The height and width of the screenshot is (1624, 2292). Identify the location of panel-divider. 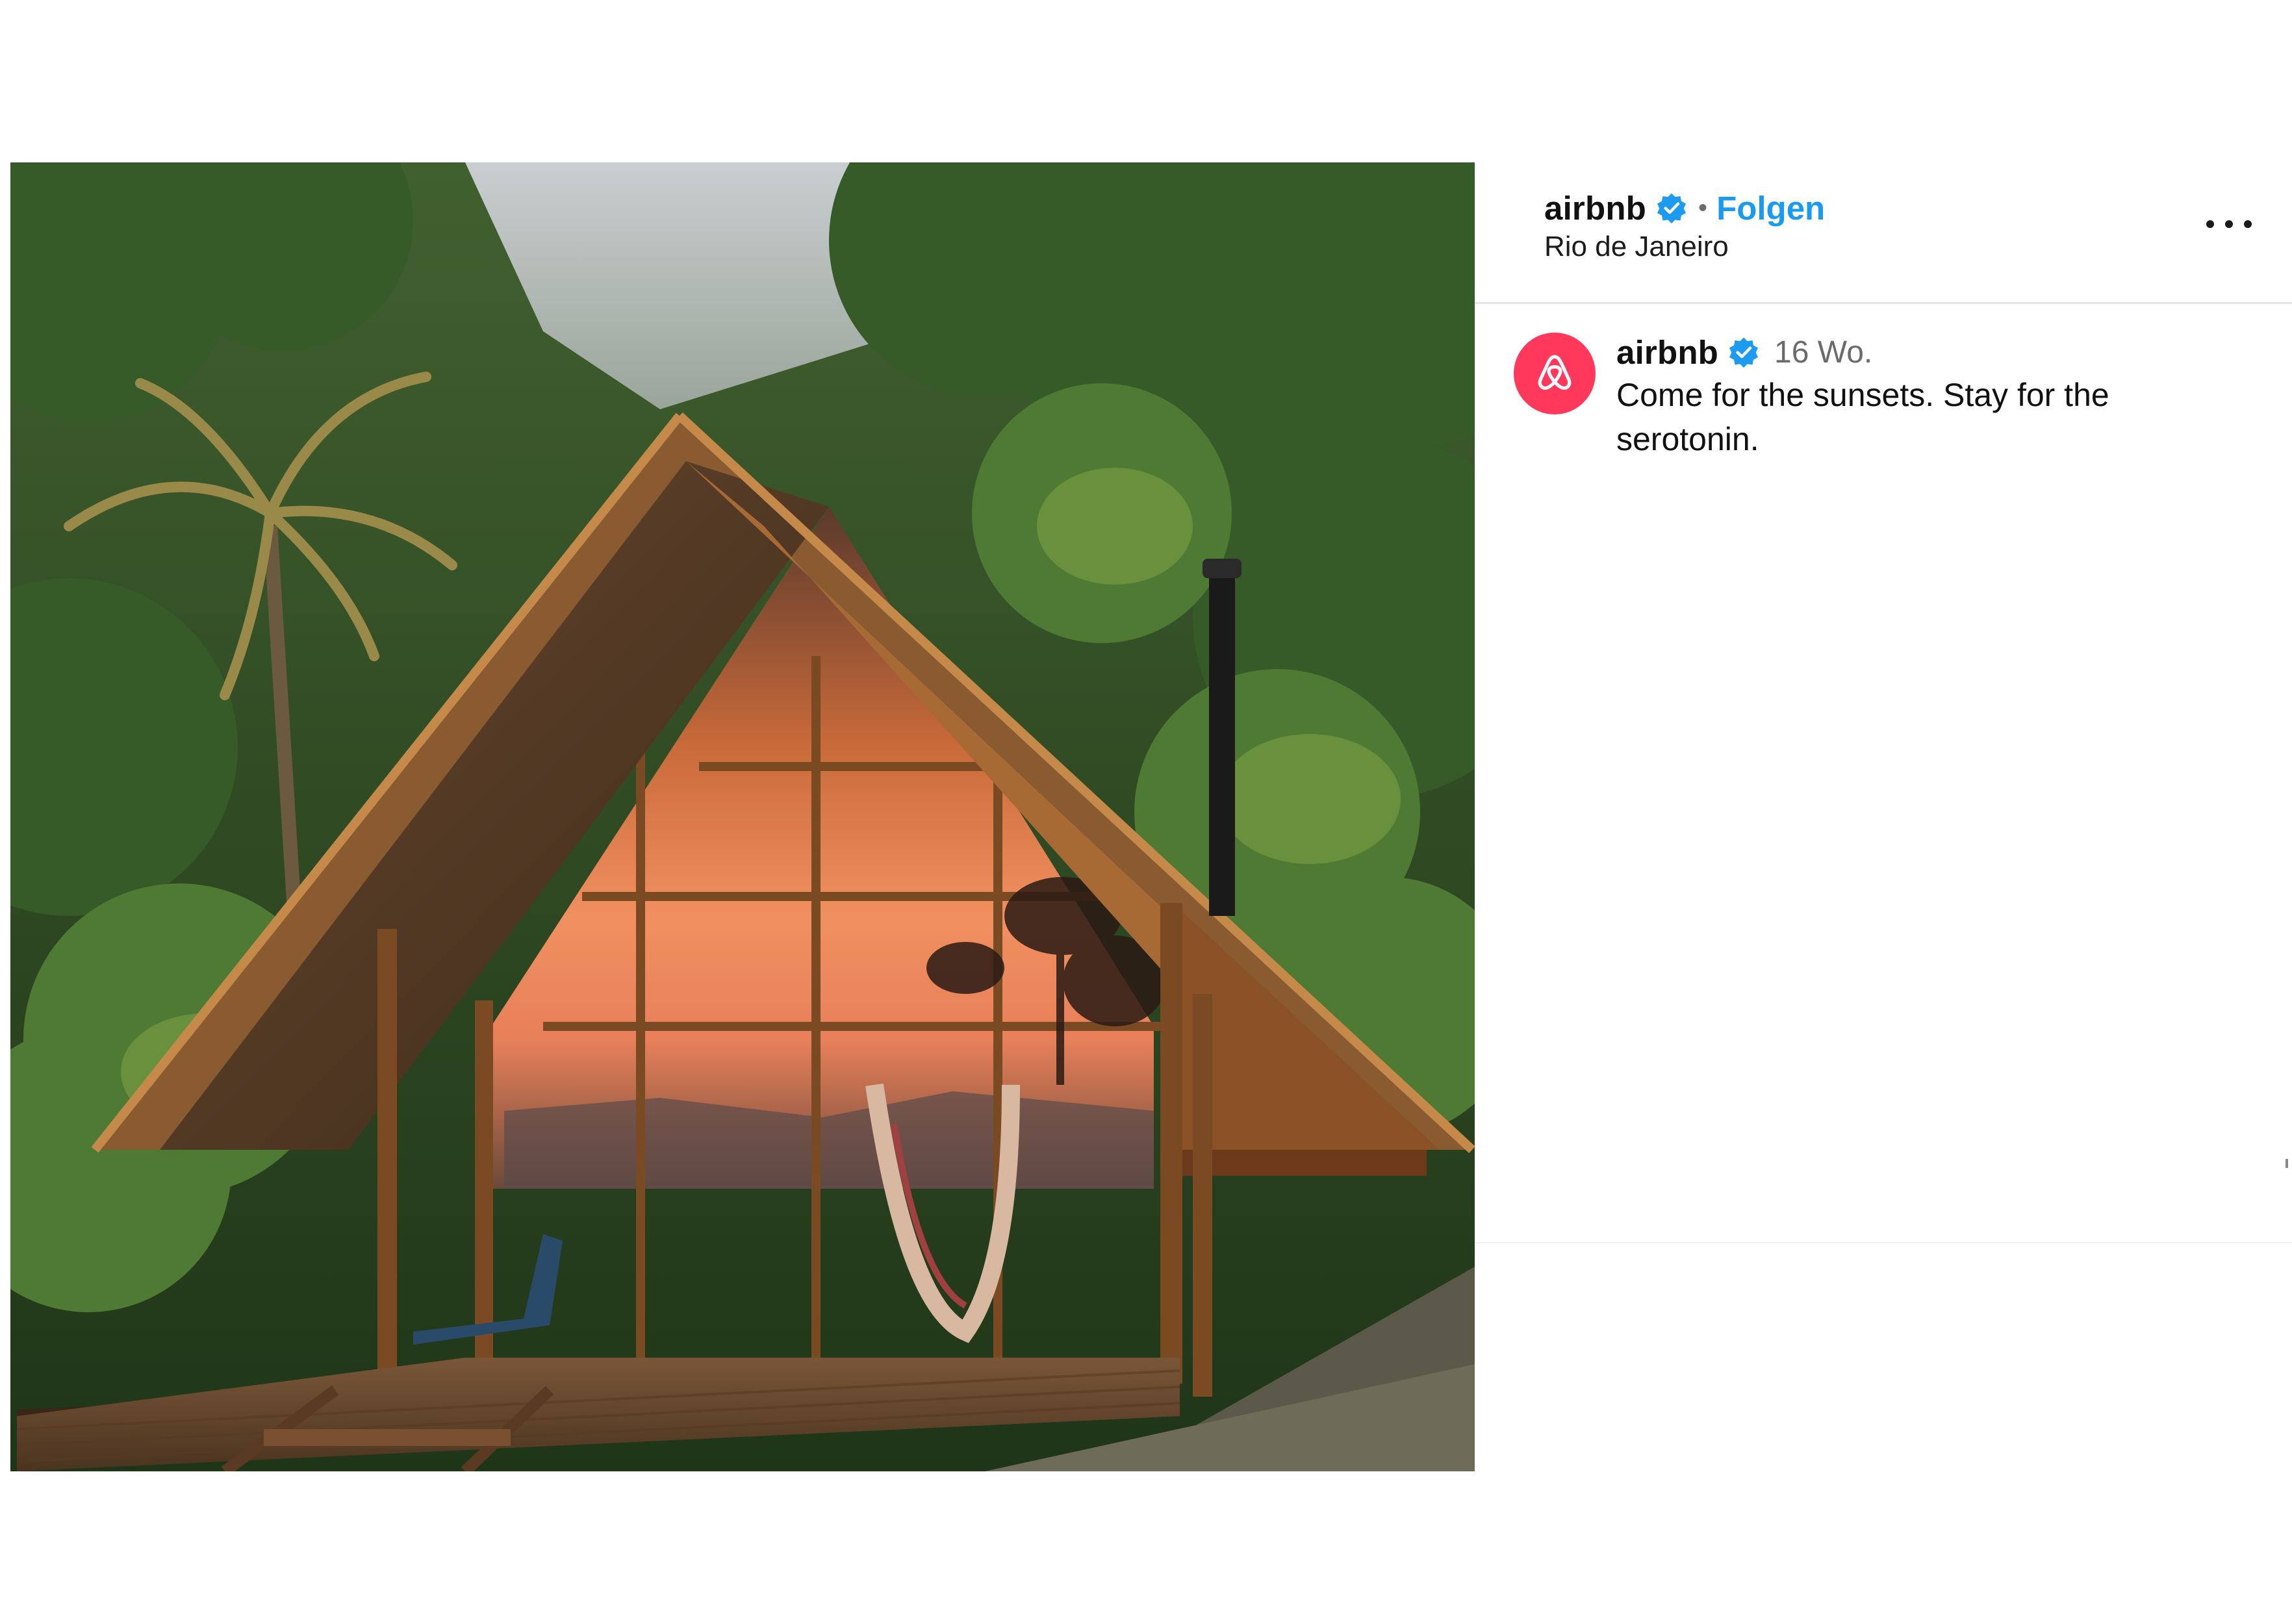
(1884, 1242).